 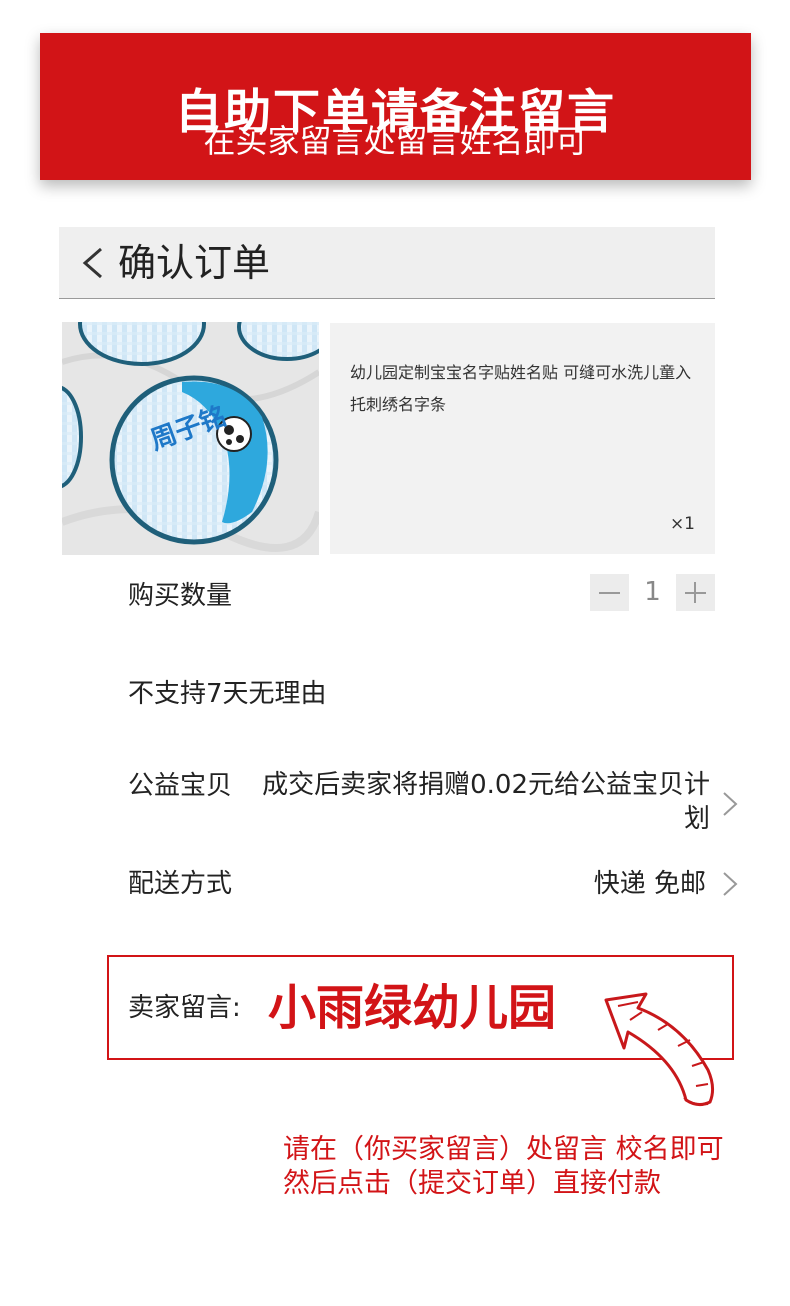 What do you see at coordinates (184, 1008) in the screenshot?
I see `seller-message-label: 卖家留言:` at bounding box center [184, 1008].